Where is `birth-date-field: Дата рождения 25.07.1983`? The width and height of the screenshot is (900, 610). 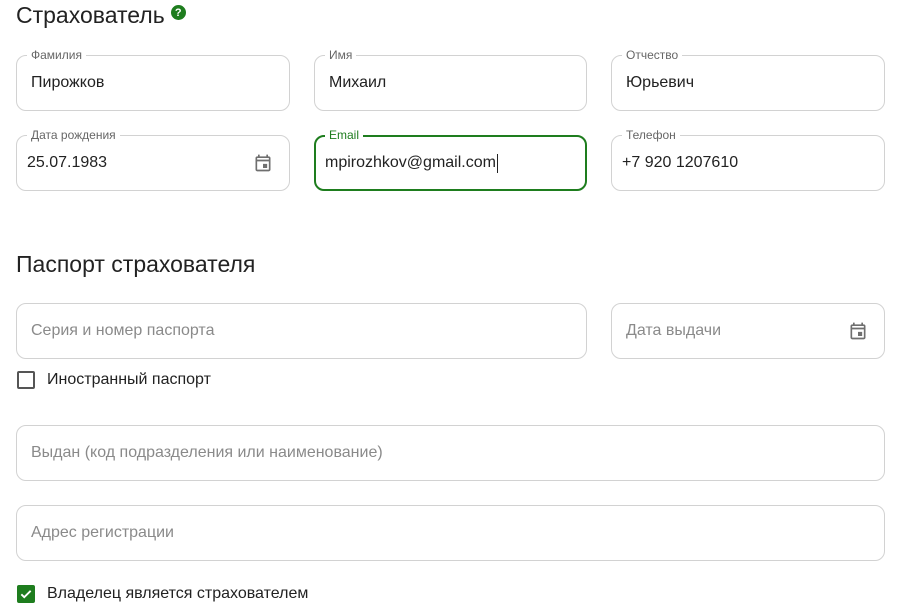 birth-date-field: Дата рождения 25.07.1983 is located at coordinates (153, 159).